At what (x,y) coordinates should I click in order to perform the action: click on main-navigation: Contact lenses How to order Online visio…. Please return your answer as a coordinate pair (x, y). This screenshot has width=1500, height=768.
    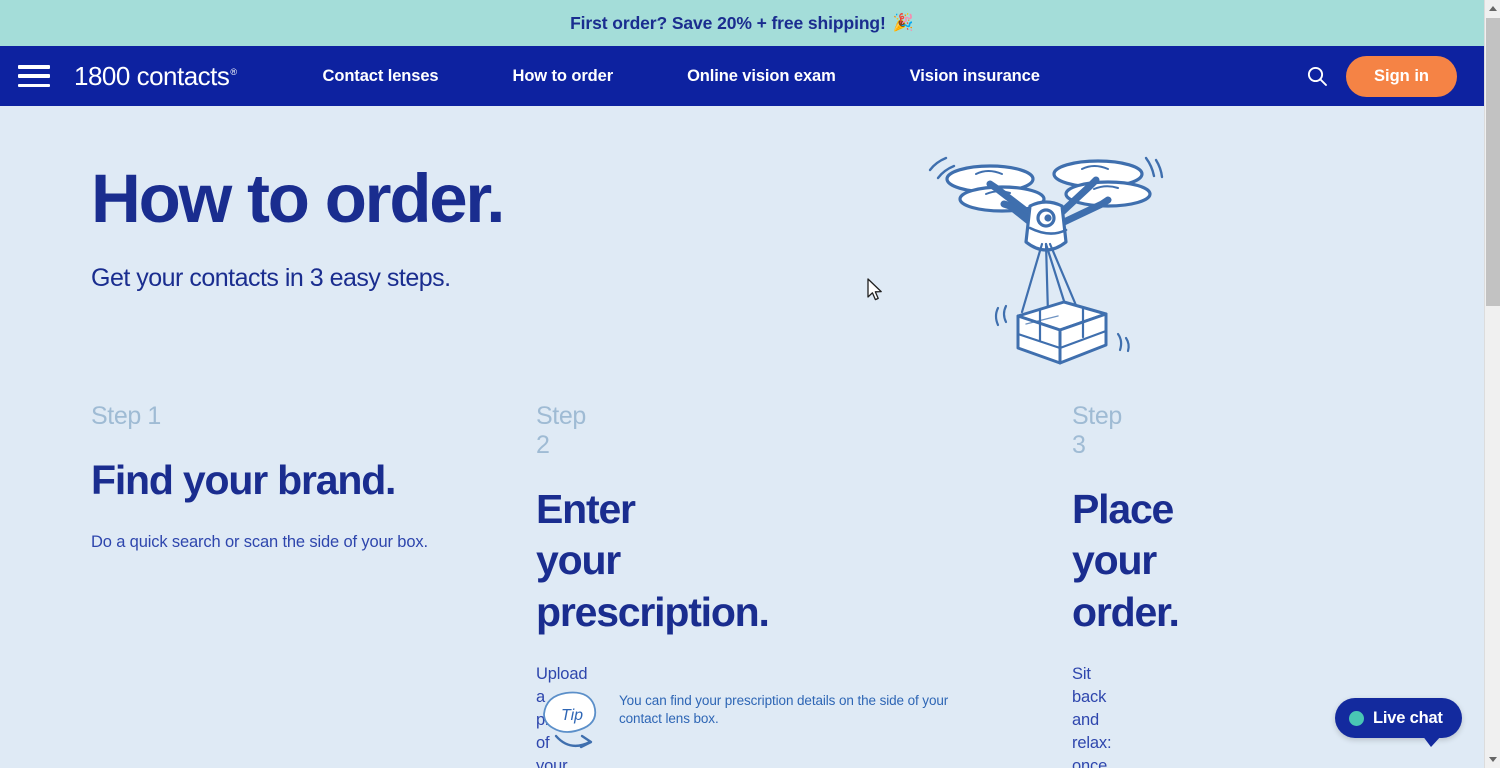
    Looking at the image, I should click on (813, 76).